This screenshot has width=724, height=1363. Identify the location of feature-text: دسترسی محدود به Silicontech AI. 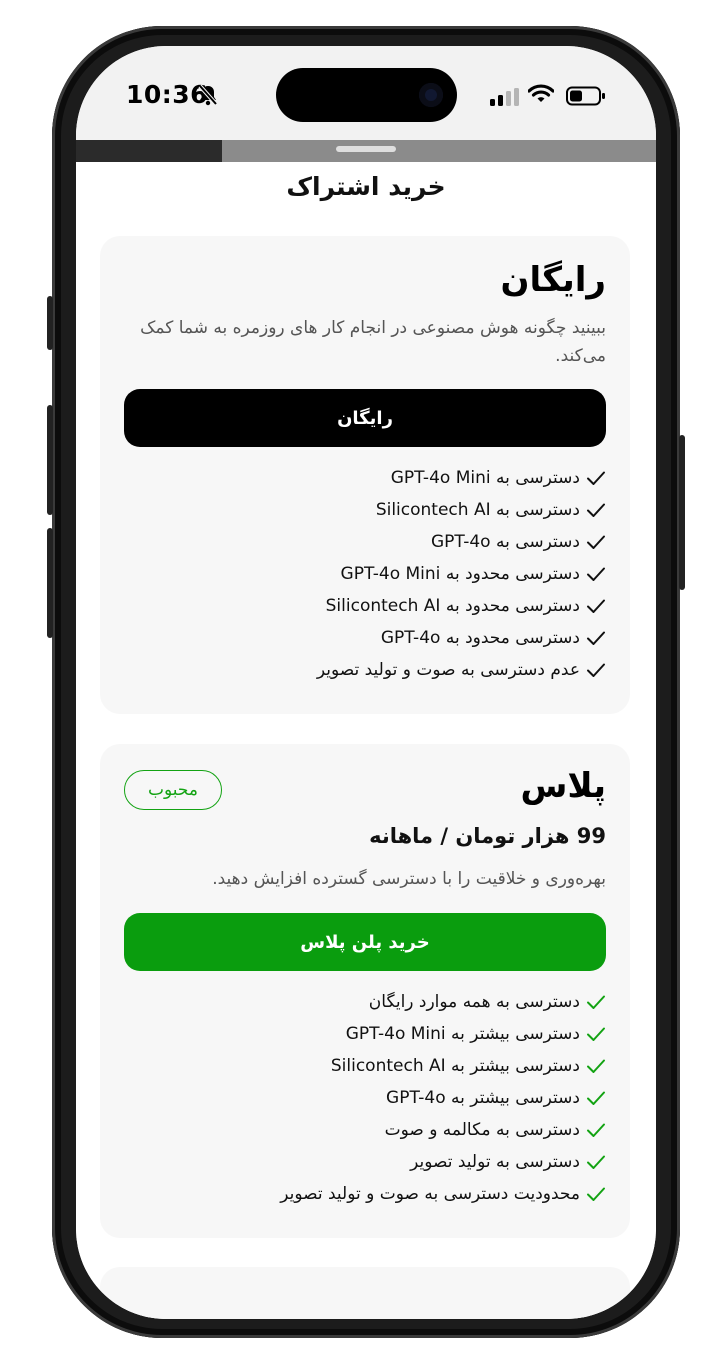
(452, 606).